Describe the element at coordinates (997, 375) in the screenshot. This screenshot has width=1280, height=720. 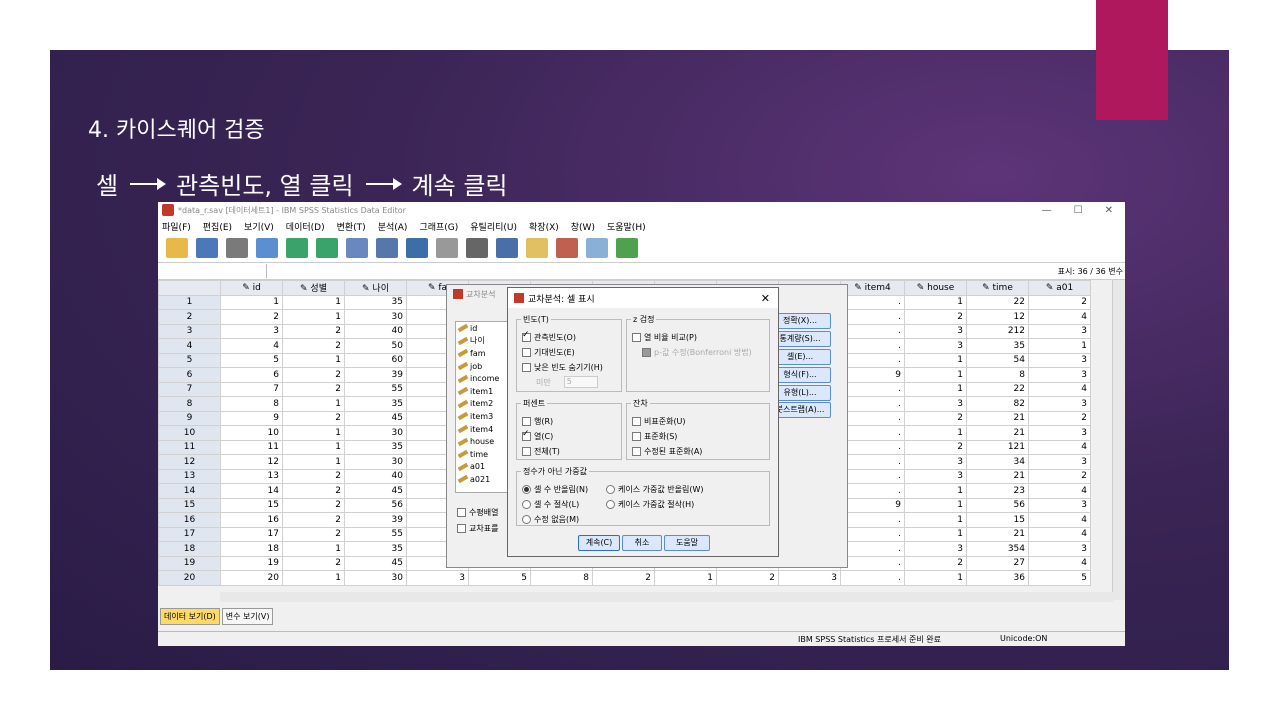
I see `table-cell: 8` at that location.